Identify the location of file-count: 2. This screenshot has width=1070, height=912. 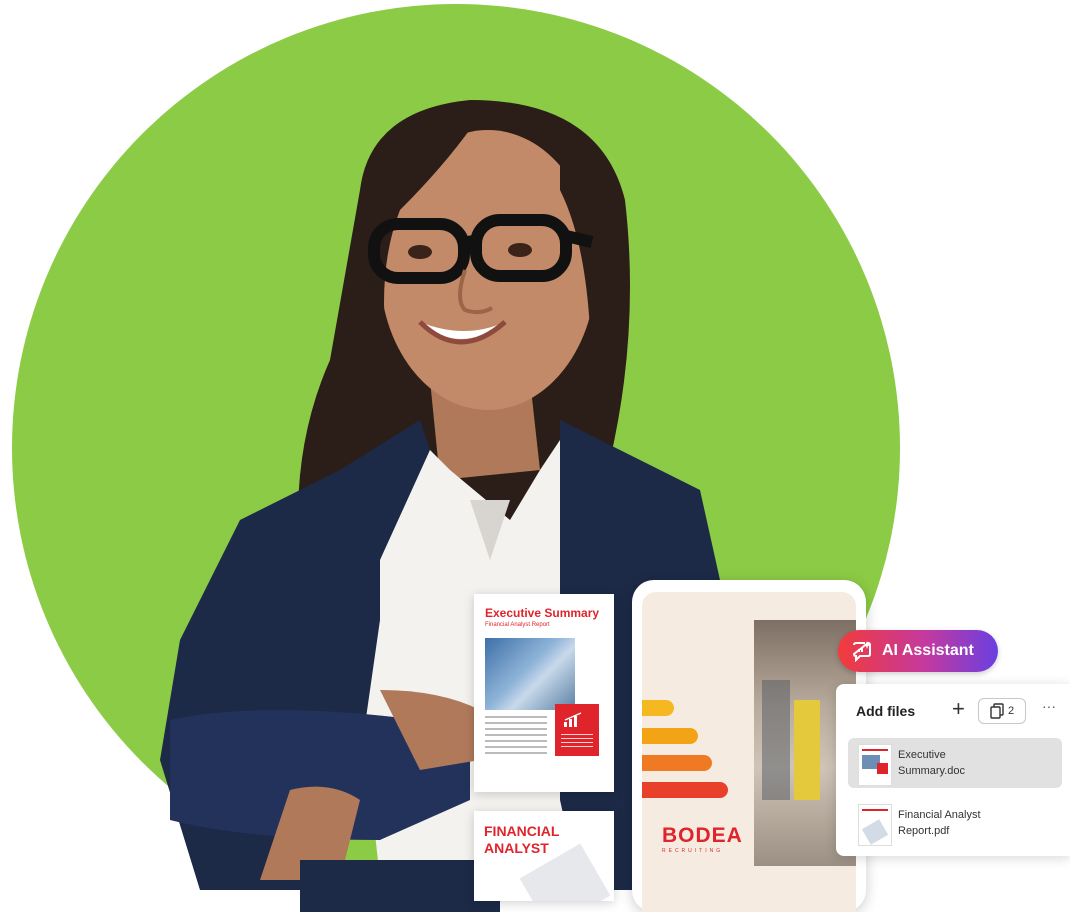
(1011, 711).